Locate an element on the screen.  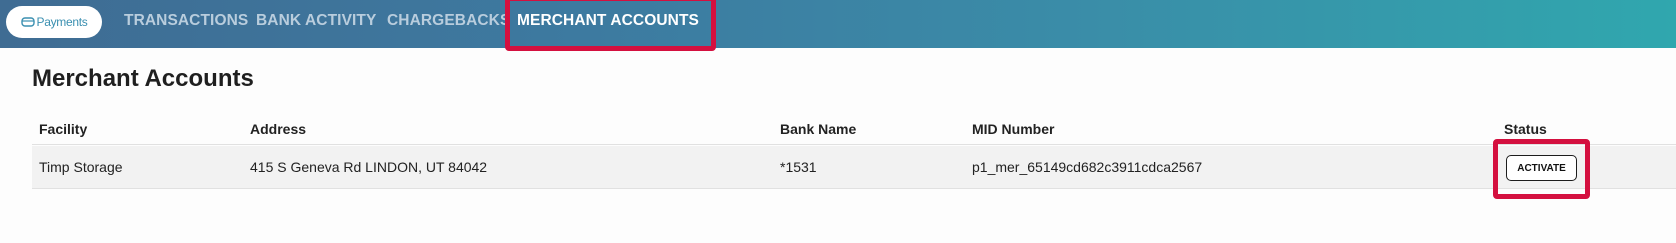
page-title: Merchant Accounts is located at coordinates (143, 78).